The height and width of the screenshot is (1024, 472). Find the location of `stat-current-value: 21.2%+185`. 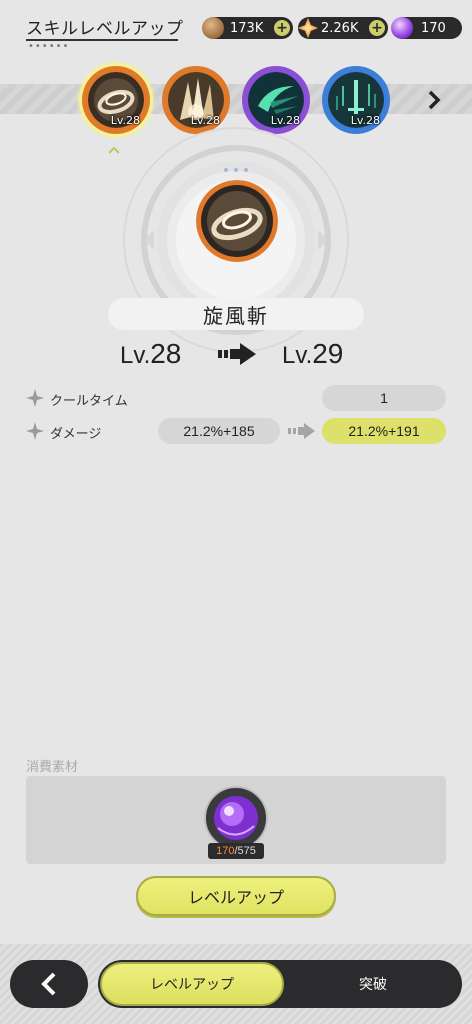

stat-current-value: 21.2%+185 is located at coordinates (219, 431).